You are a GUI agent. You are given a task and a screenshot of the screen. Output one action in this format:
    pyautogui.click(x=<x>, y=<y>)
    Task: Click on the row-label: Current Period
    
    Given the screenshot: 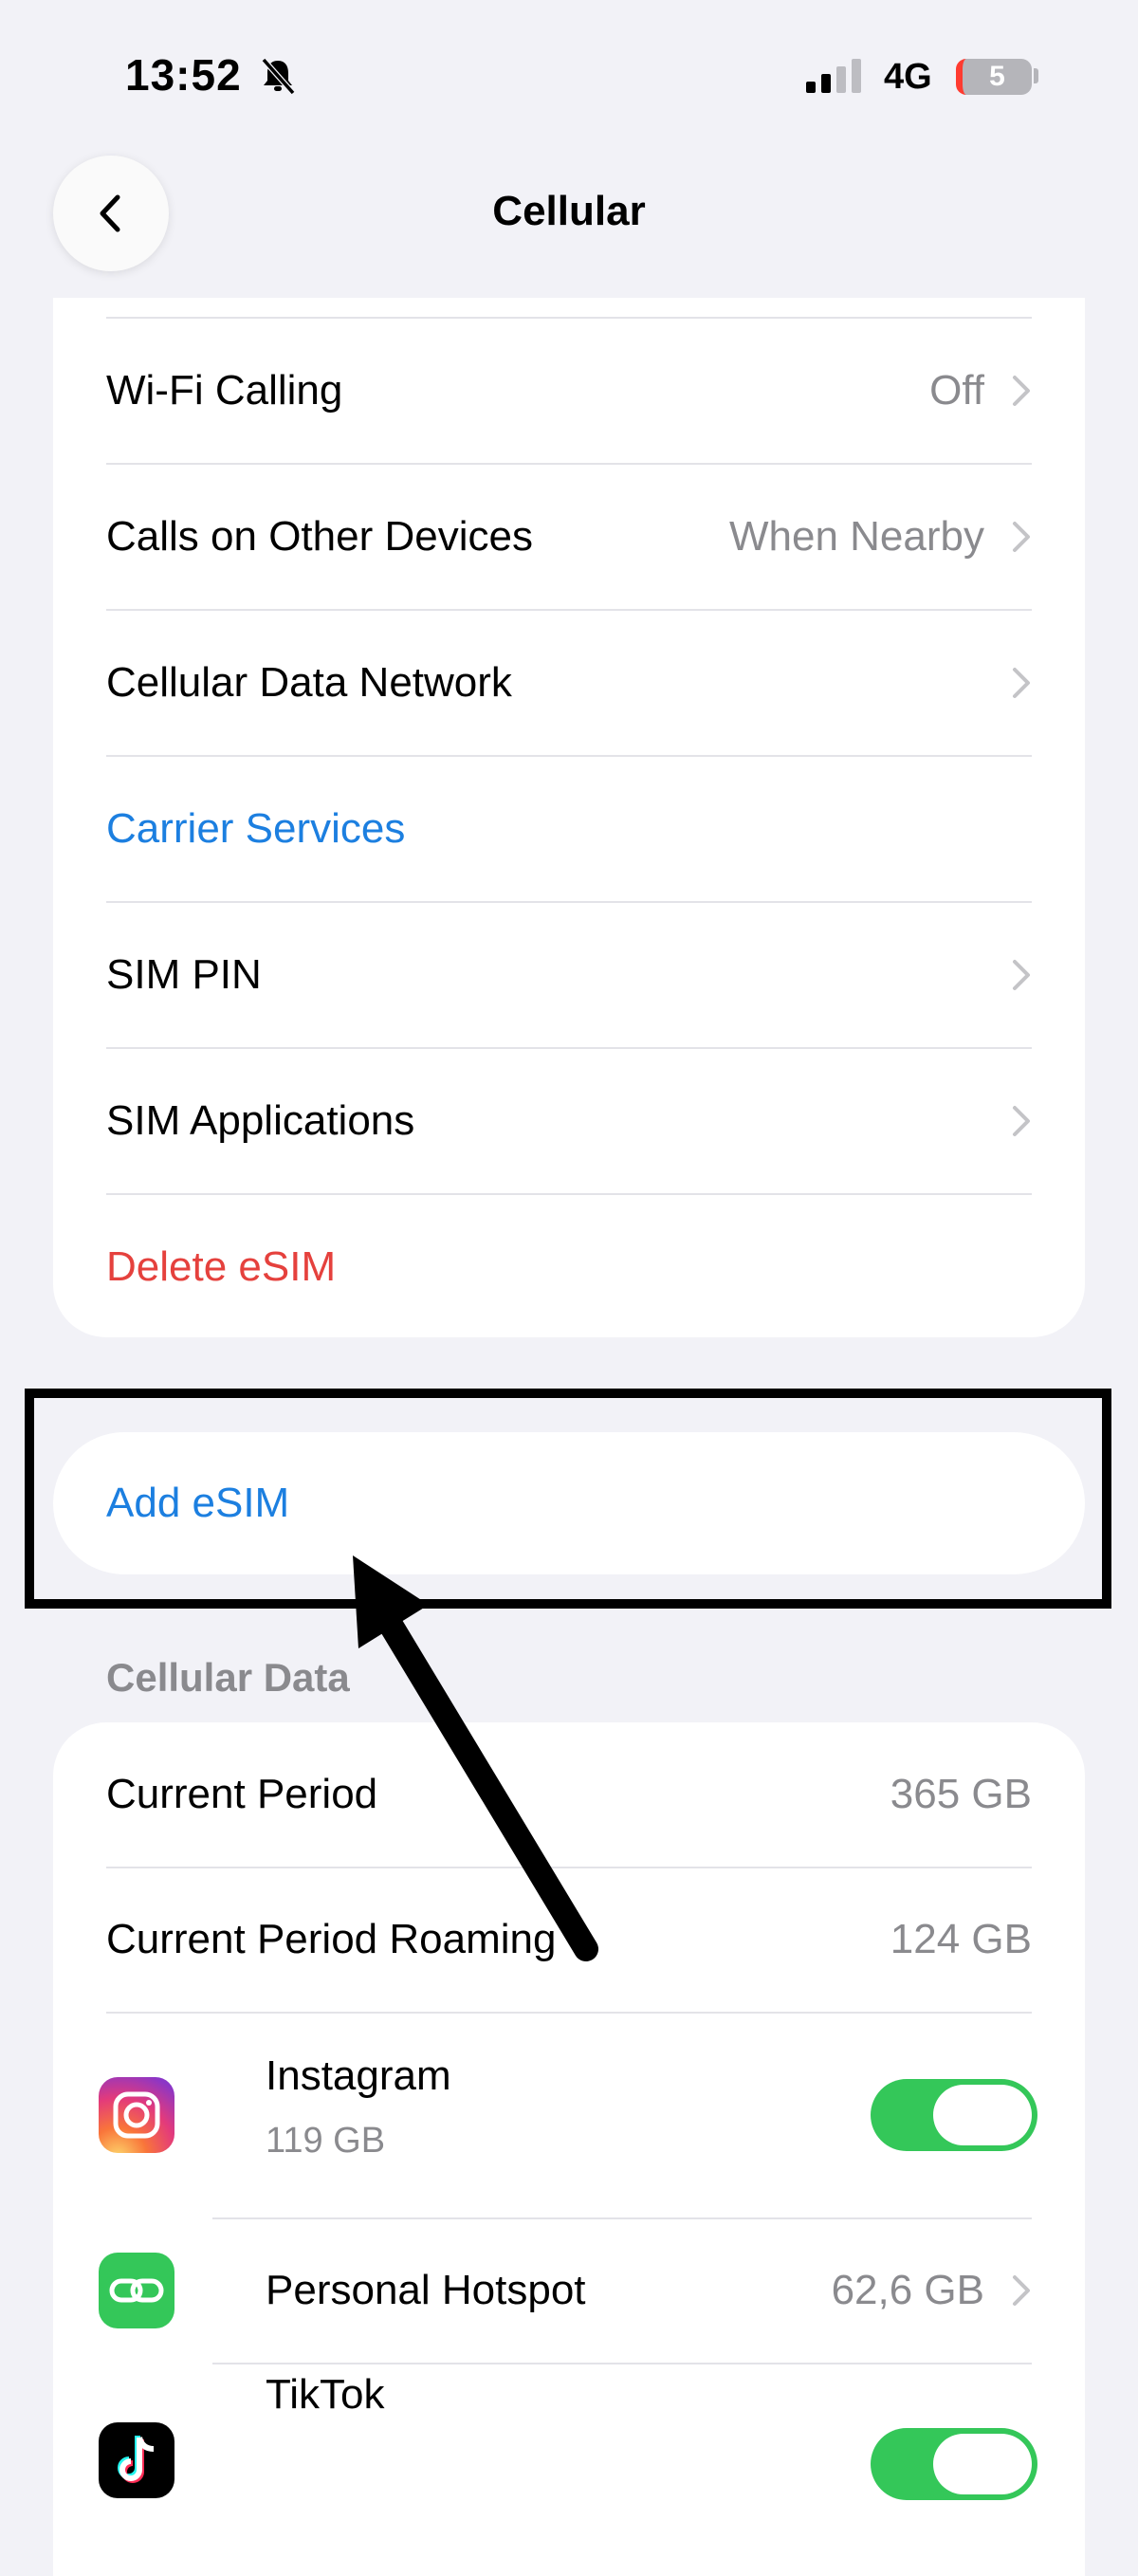 What is the action you would take?
    pyautogui.click(x=242, y=1794)
    